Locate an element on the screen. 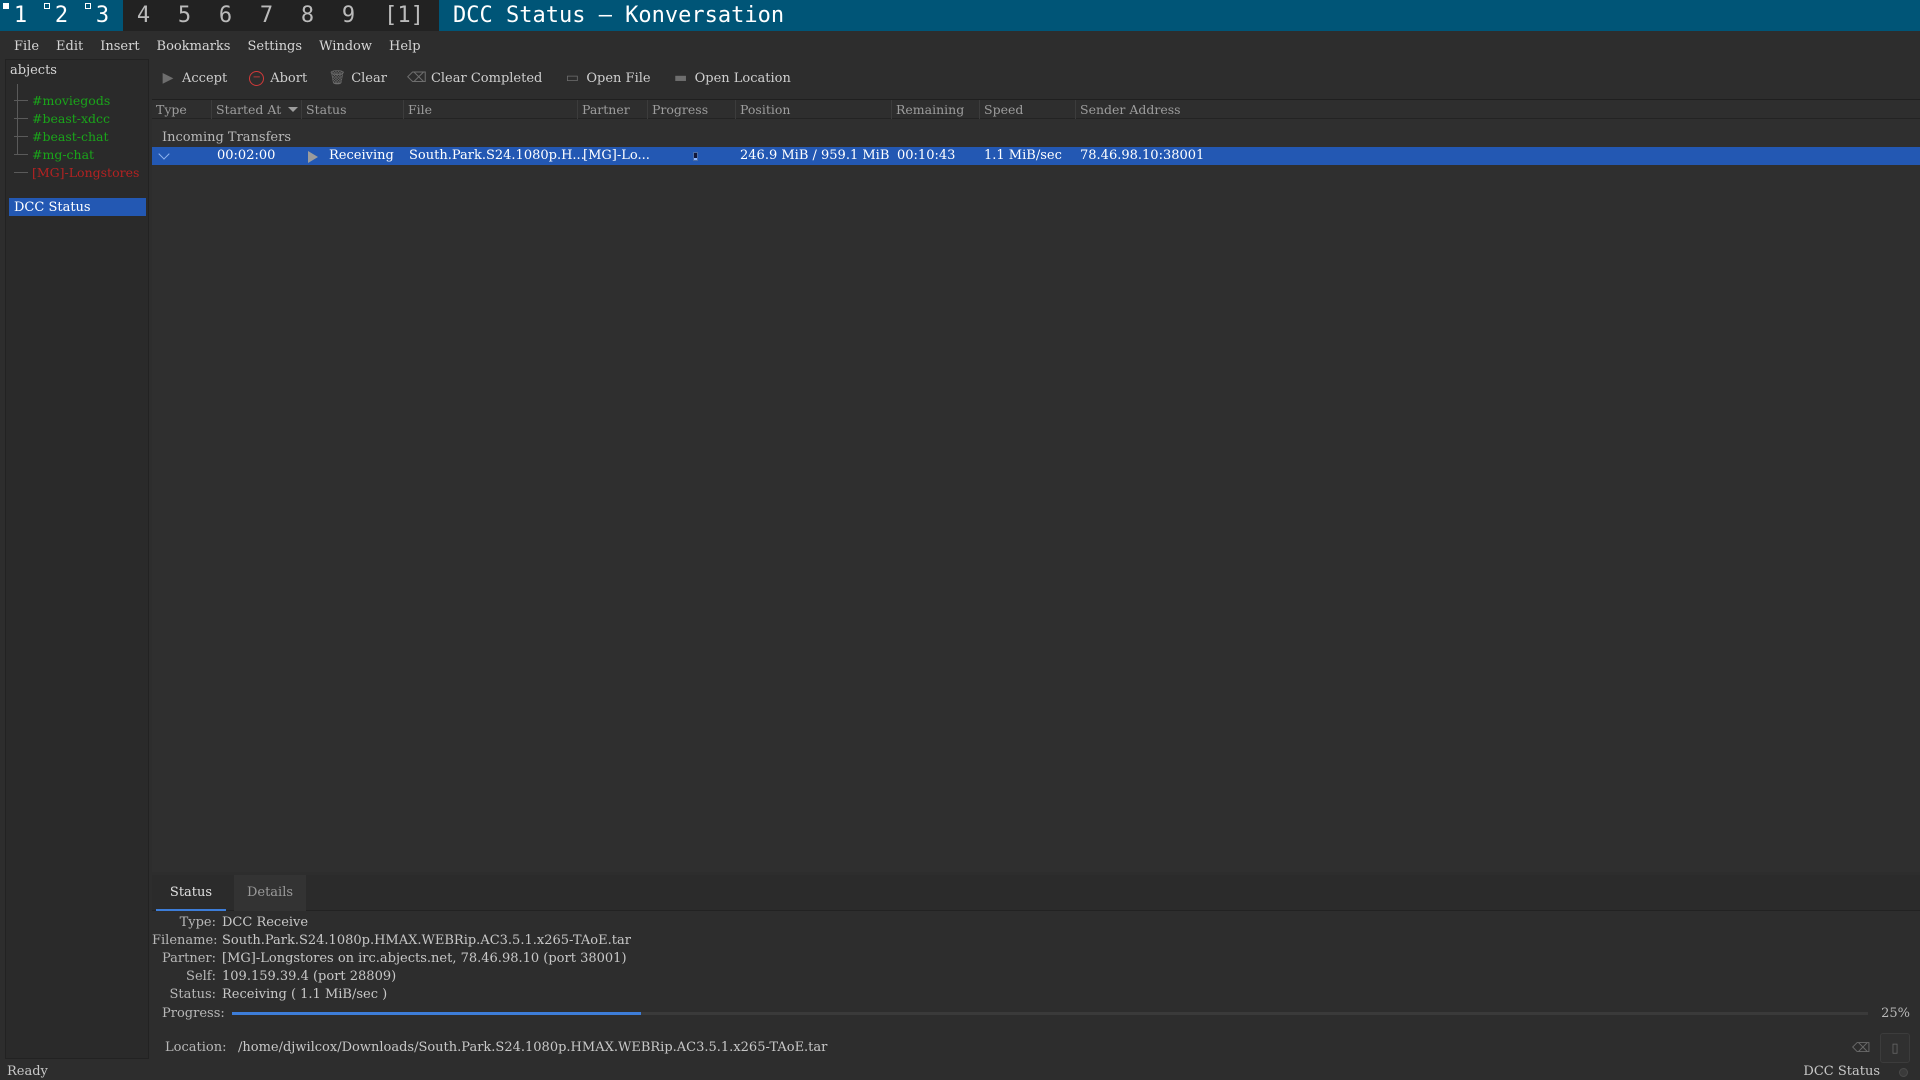 The image size is (1920, 1080). clear-completed-button: ⌫ Clear Completed is located at coordinates (474, 78).